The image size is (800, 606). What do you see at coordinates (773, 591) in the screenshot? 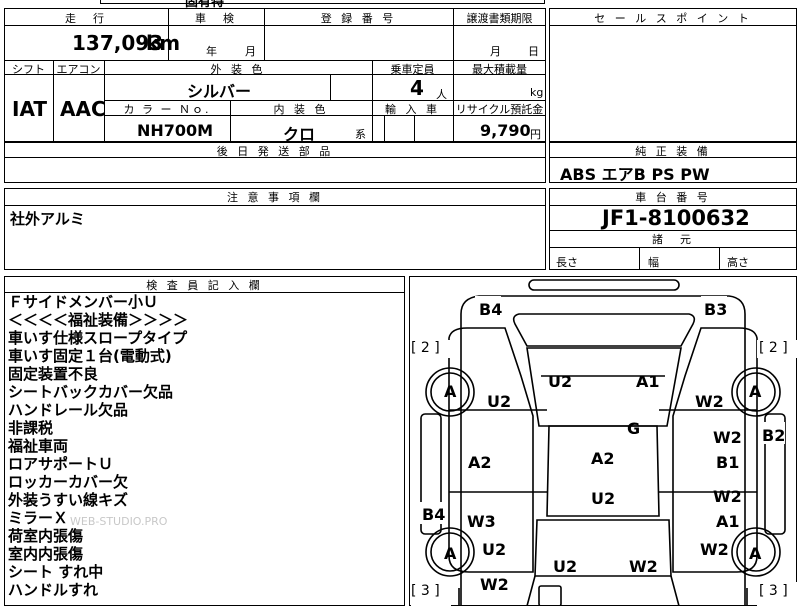
I see `label-bracket-right-bottom: [ 3 ]` at bounding box center [773, 591].